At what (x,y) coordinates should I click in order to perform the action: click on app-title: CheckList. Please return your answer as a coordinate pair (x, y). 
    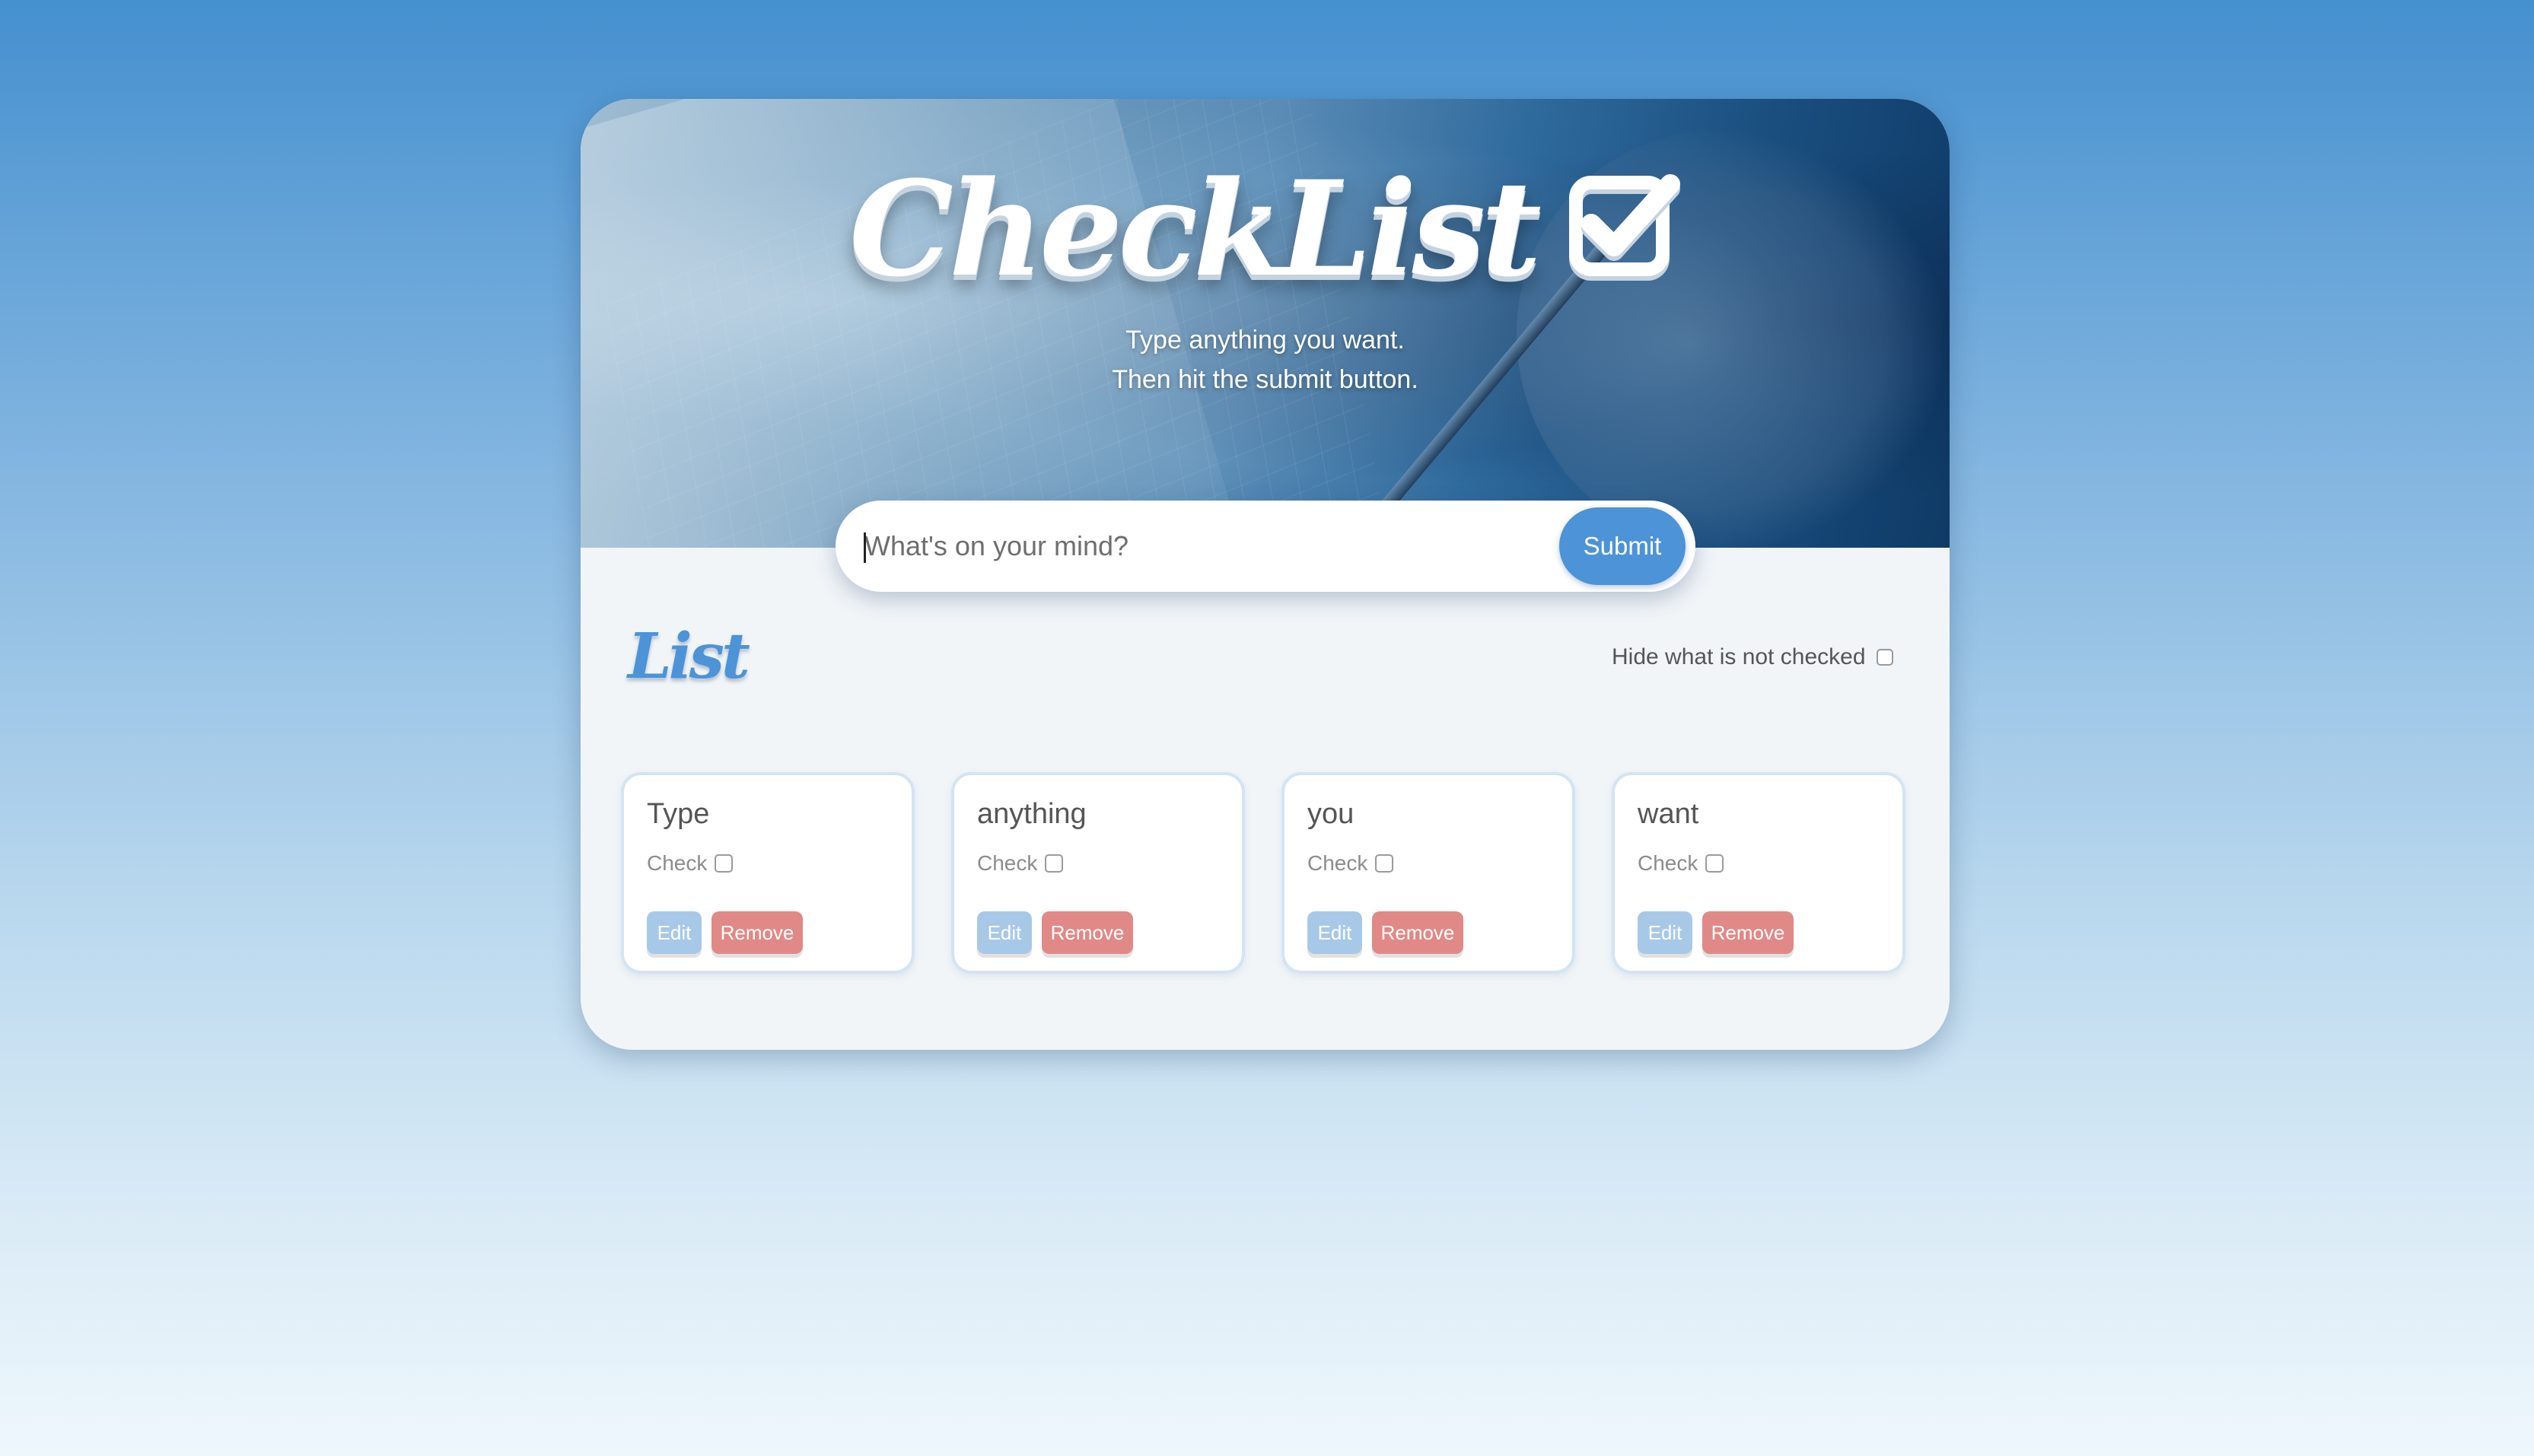
    Looking at the image, I should click on (1195, 228).